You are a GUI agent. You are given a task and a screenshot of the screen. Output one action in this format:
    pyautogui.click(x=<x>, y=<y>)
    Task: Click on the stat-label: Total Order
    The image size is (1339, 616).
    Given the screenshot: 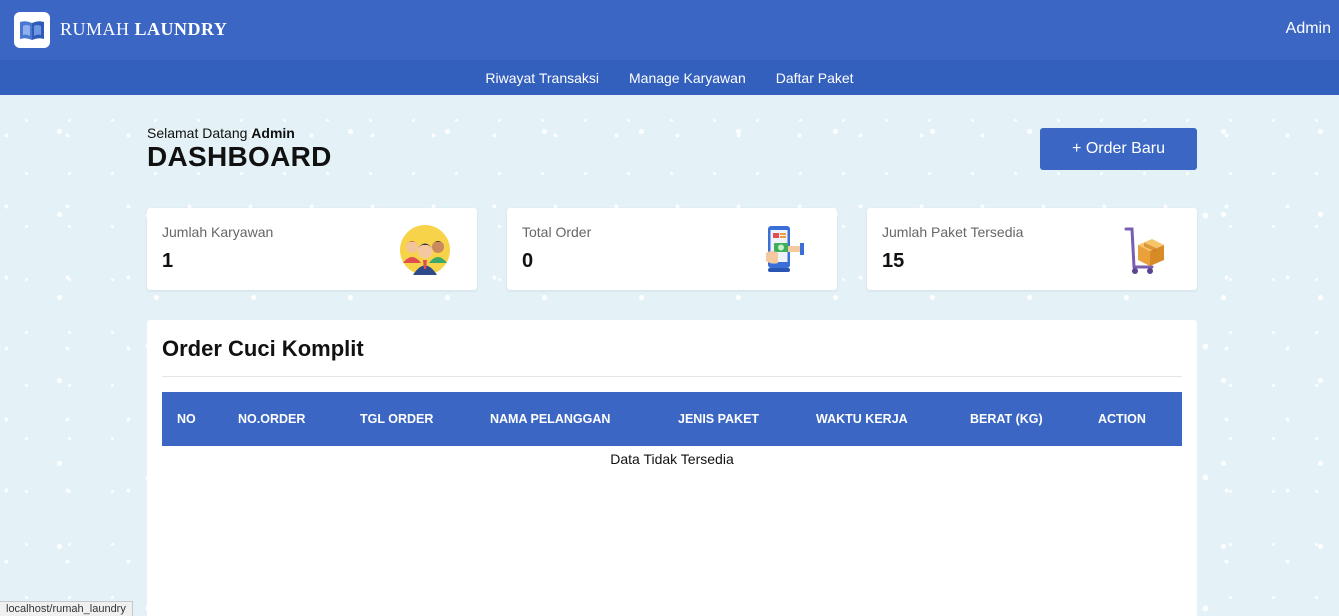 What is the action you would take?
    pyautogui.click(x=557, y=232)
    